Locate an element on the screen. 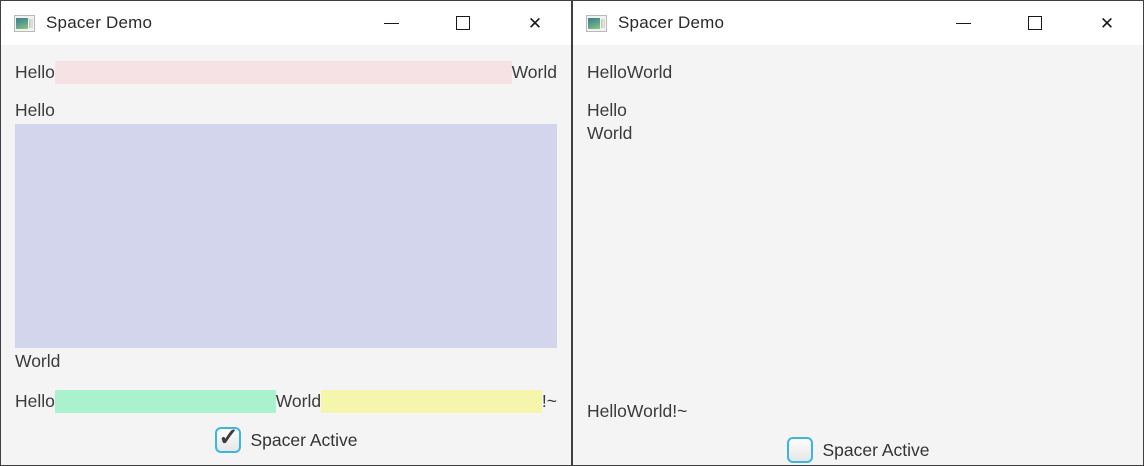 The width and height of the screenshot is (1144, 466). yellow-spacer is located at coordinates (431, 401).